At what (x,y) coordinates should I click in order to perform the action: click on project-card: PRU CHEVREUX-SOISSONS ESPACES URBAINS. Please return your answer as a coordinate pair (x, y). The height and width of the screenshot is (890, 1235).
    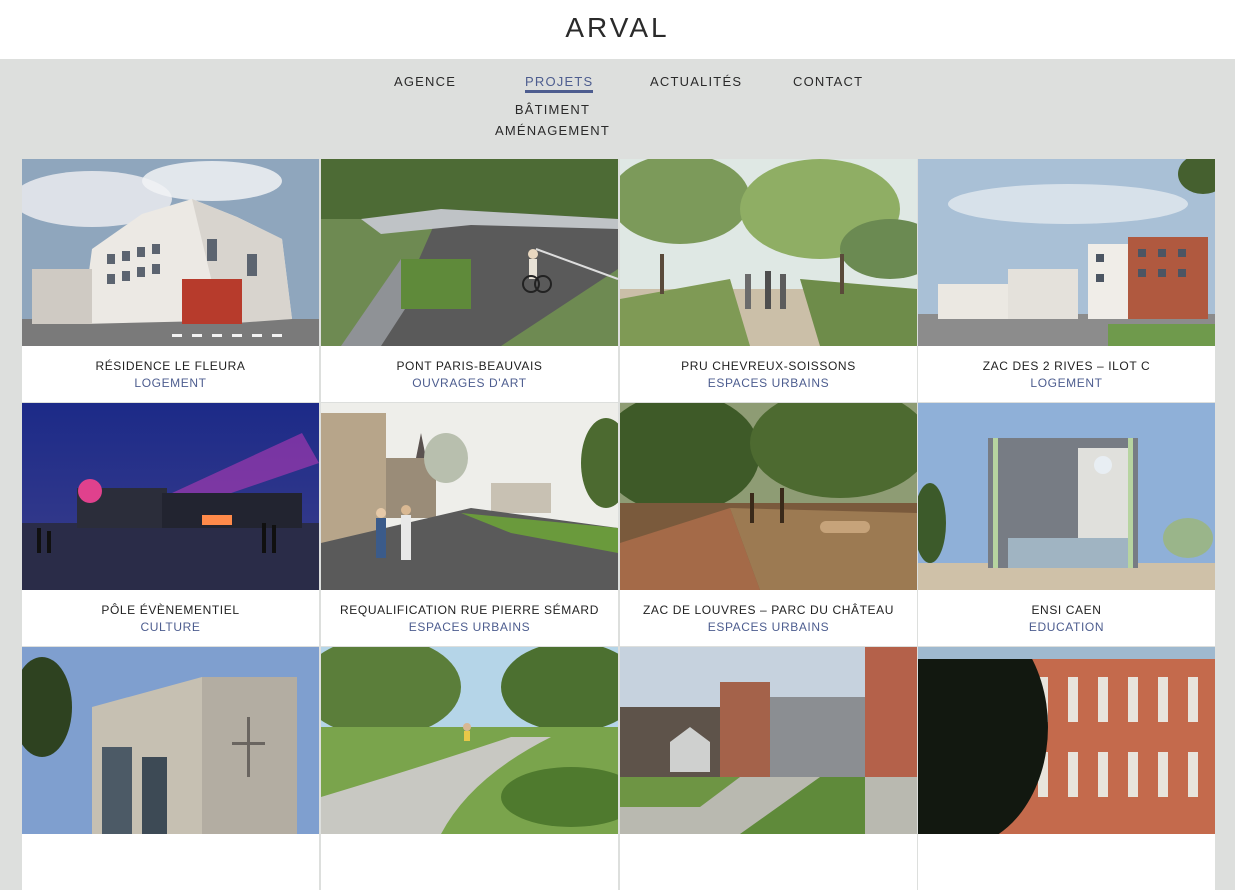
    Looking at the image, I should click on (768, 280).